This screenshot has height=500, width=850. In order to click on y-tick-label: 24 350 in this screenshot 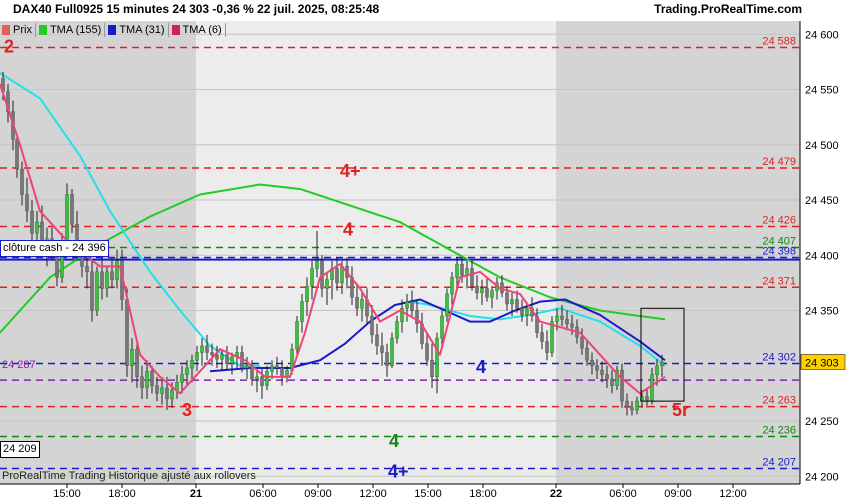, I will do `click(822, 312)`.